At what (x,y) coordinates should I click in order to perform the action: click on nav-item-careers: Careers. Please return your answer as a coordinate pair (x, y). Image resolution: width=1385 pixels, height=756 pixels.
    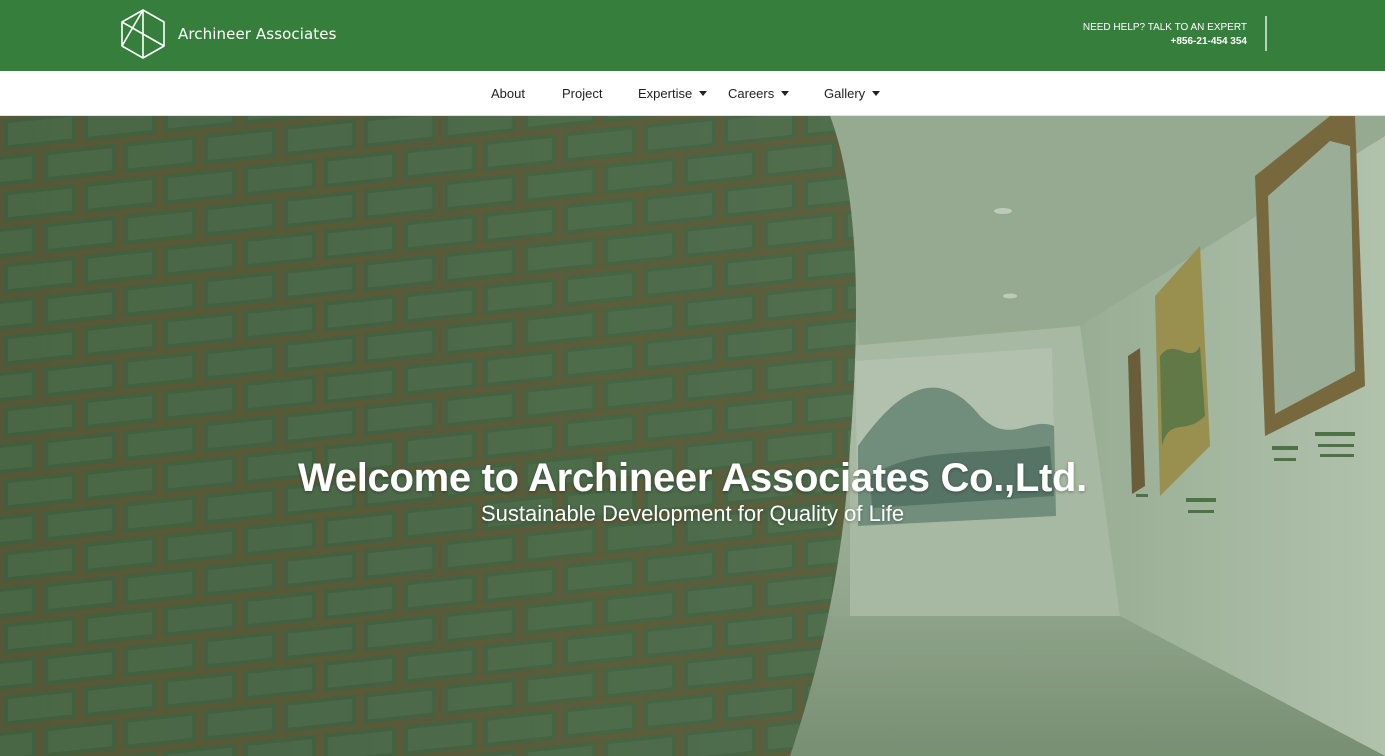
    Looking at the image, I should click on (759, 93).